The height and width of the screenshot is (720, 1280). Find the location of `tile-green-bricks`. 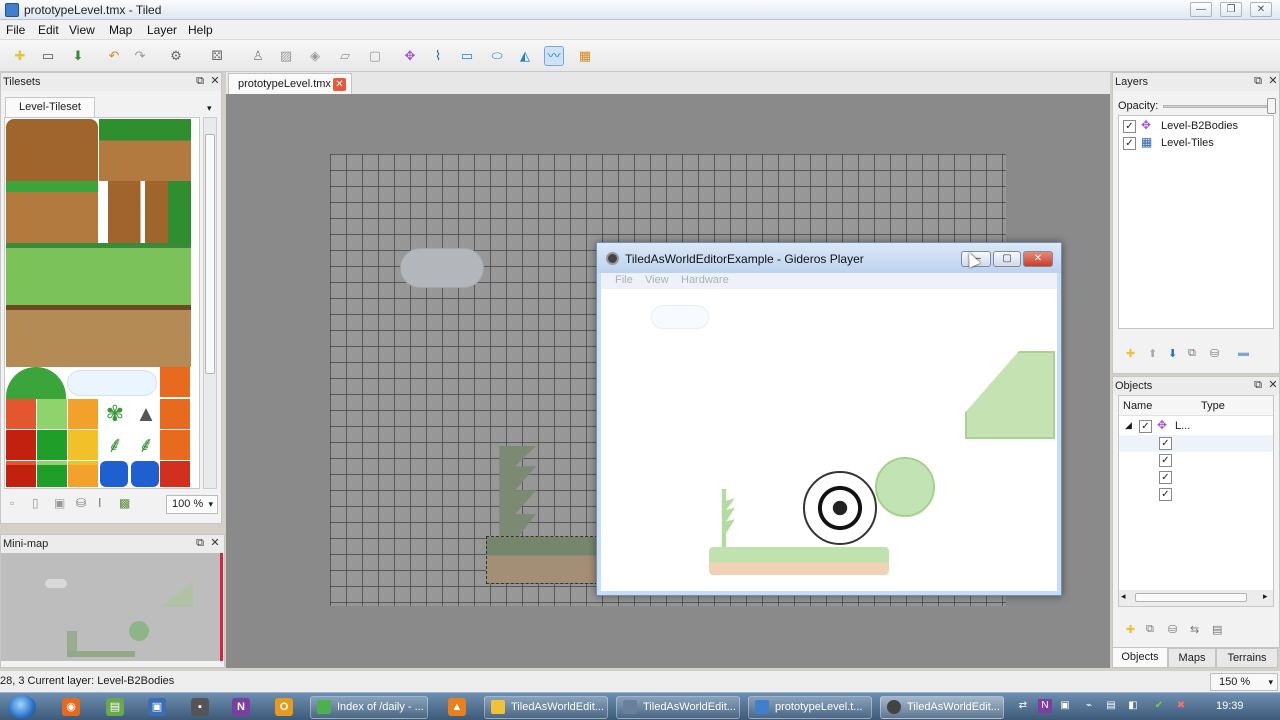

tile-green-bricks is located at coordinates (52, 474).